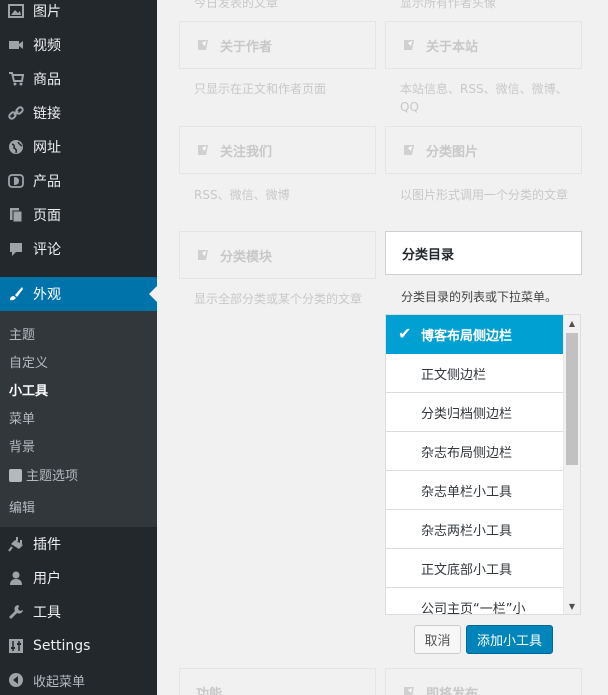  What do you see at coordinates (467, 336) in the screenshot?
I see `sidebar-option-label: 博客布局侧边栏` at bounding box center [467, 336].